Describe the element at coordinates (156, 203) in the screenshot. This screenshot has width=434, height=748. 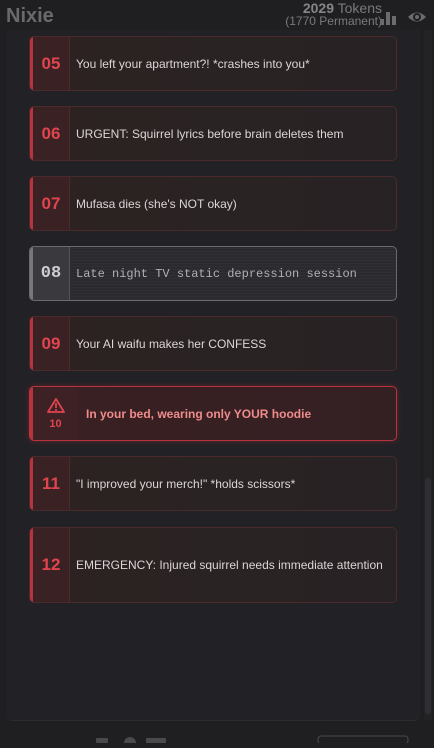
I see `scene-title: Mufasa dies (she's NOT okay)` at that location.